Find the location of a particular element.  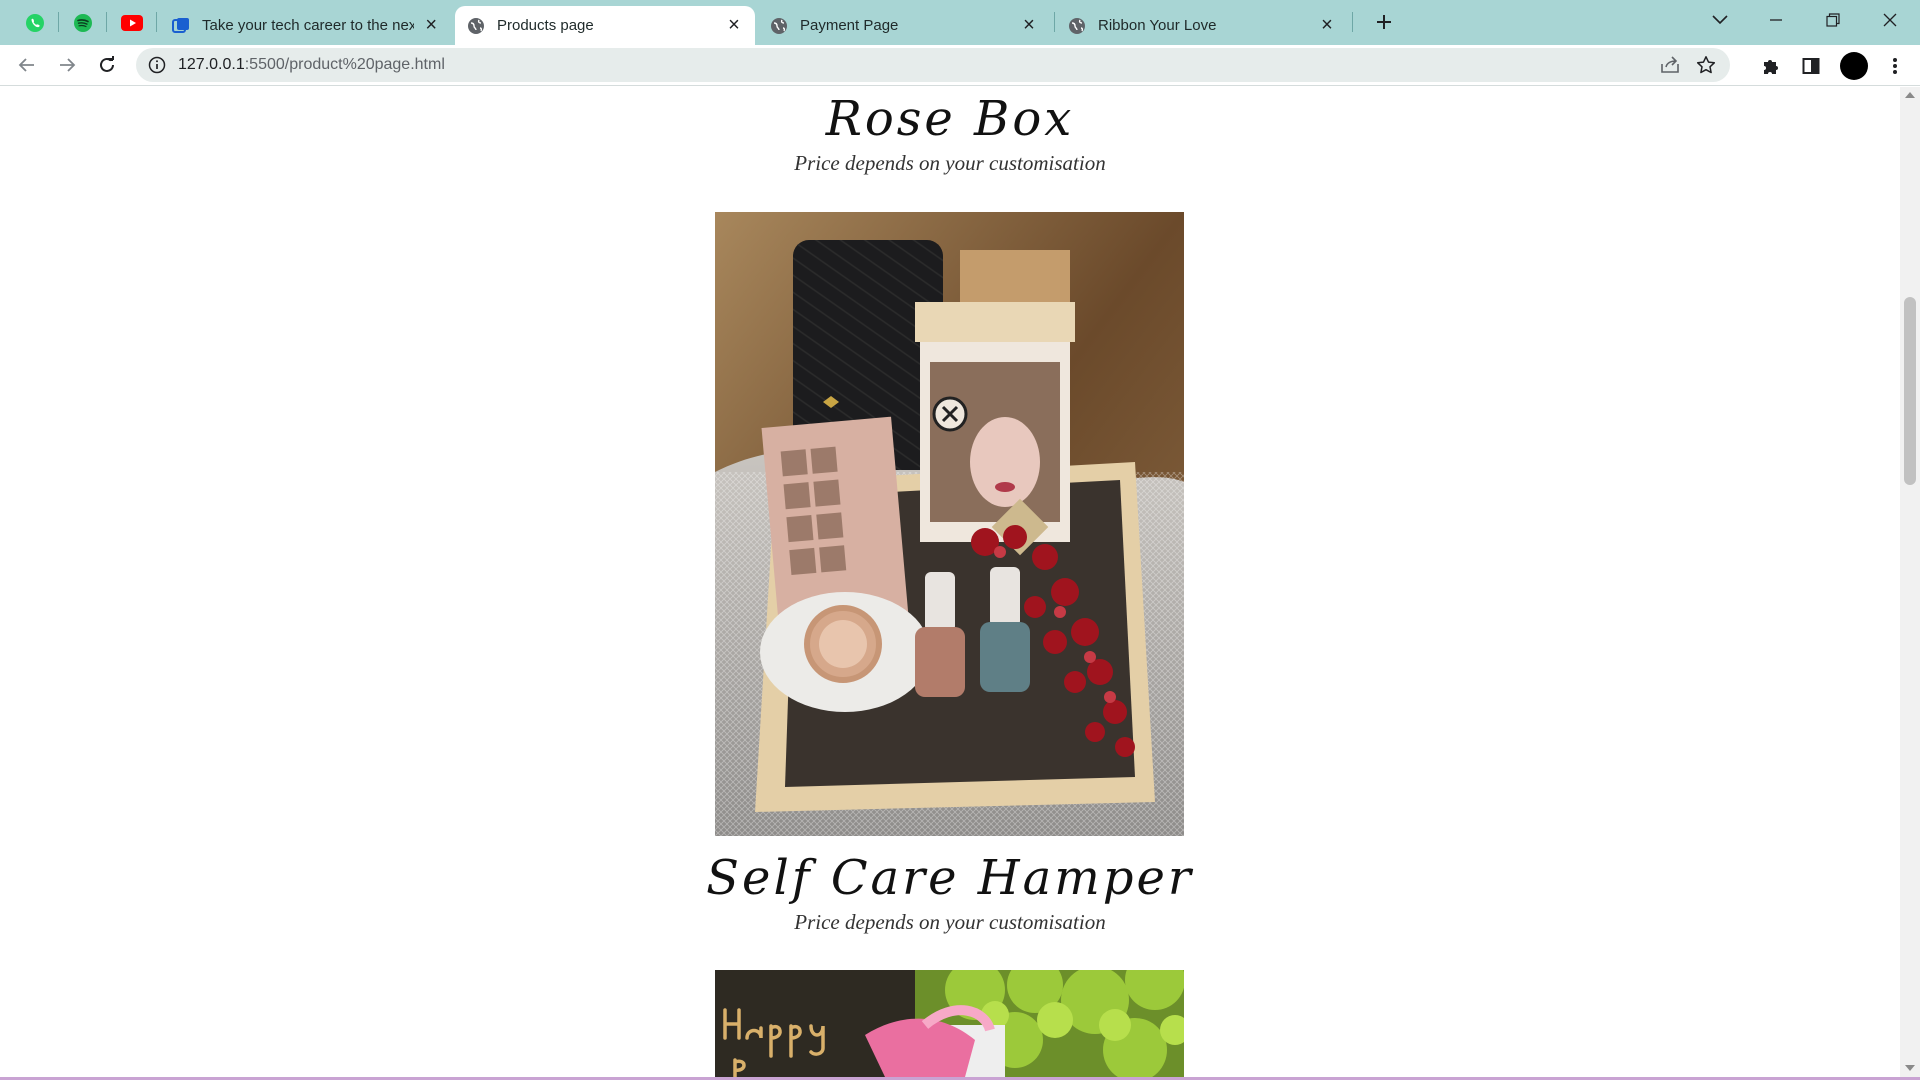

product-image-self-care-hamper is located at coordinates (949, 1023).